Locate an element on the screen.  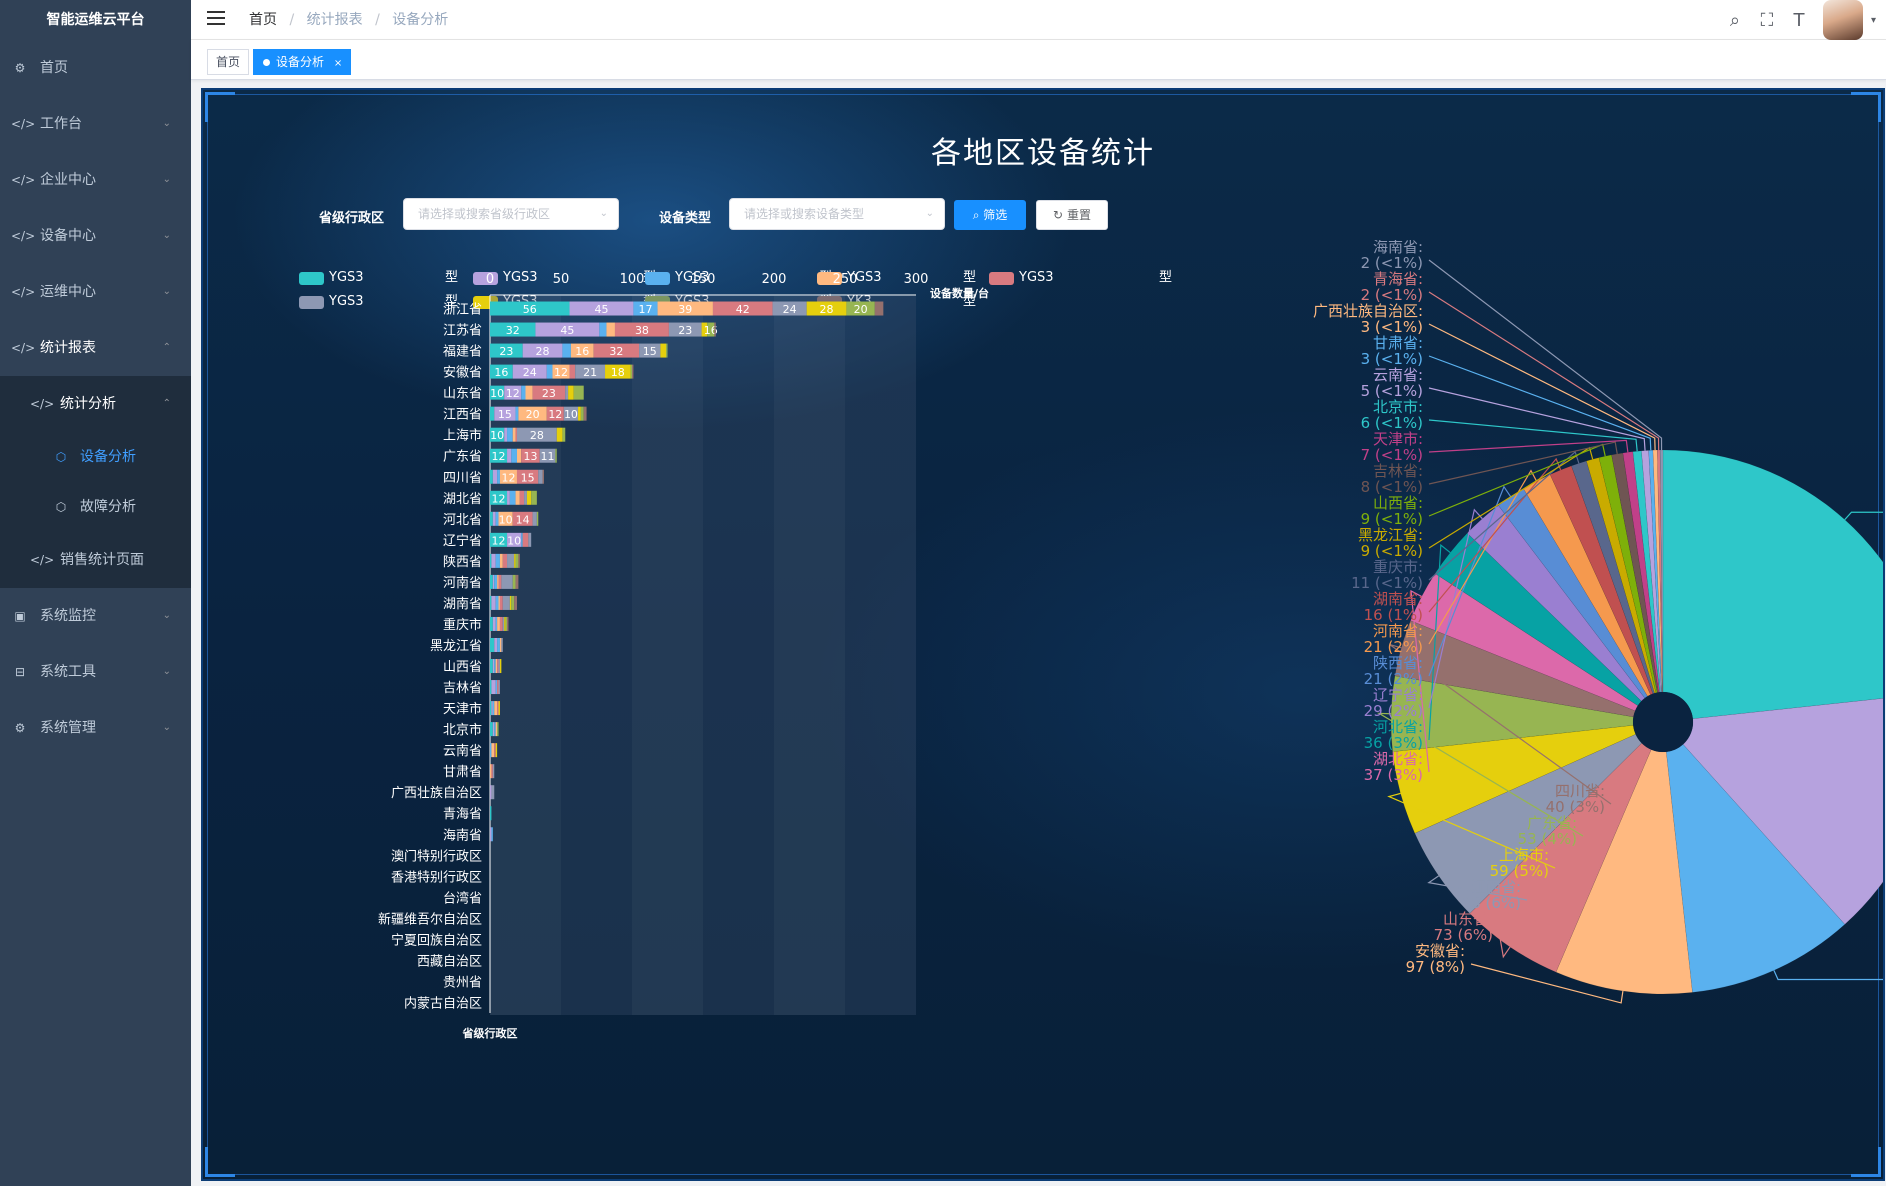
y-tick-label: 吉林省 is located at coordinates (462, 688).